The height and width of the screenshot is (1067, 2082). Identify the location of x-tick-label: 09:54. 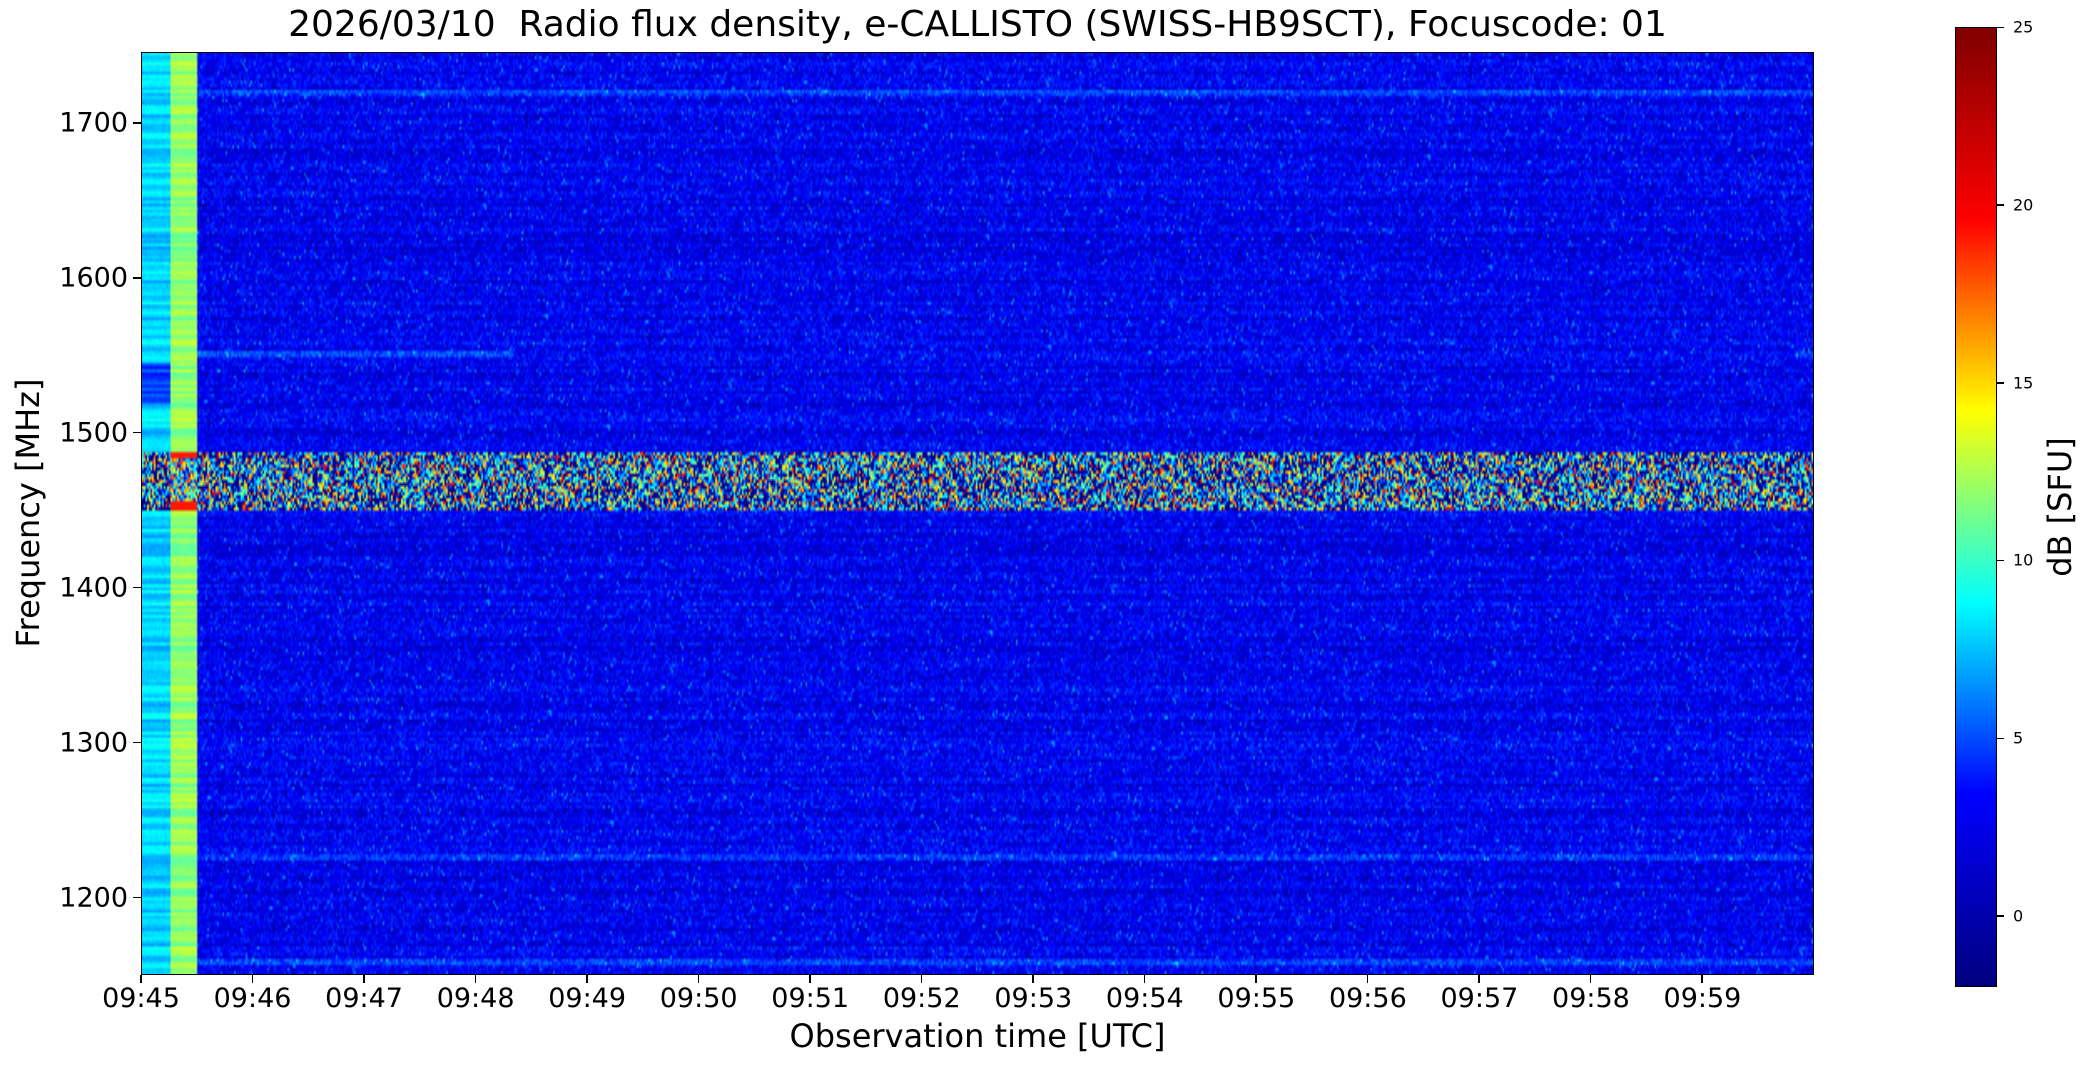
(1144, 998).